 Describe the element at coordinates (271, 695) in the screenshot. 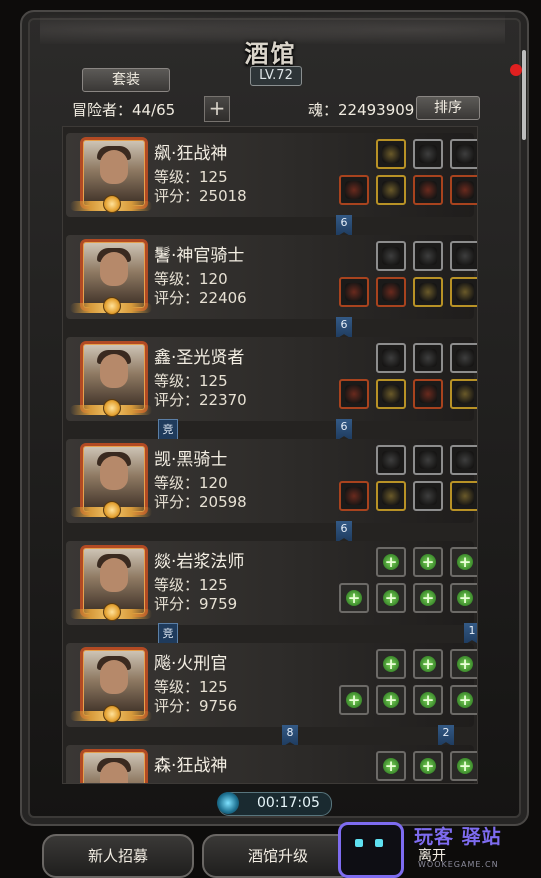

I see `hero-card: 飚·火刑官 等级：125 评分：9756 + + + + + + +8 2` at that location.